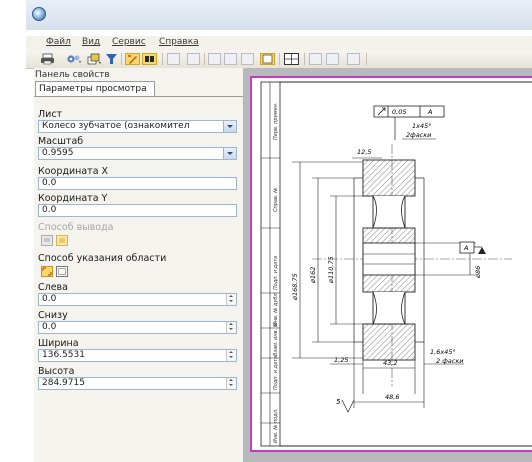  What do you see at coordinates (137, 153) in the screenshot?
I see `scale-select: 0.9595` at bounding box center [137, 153].